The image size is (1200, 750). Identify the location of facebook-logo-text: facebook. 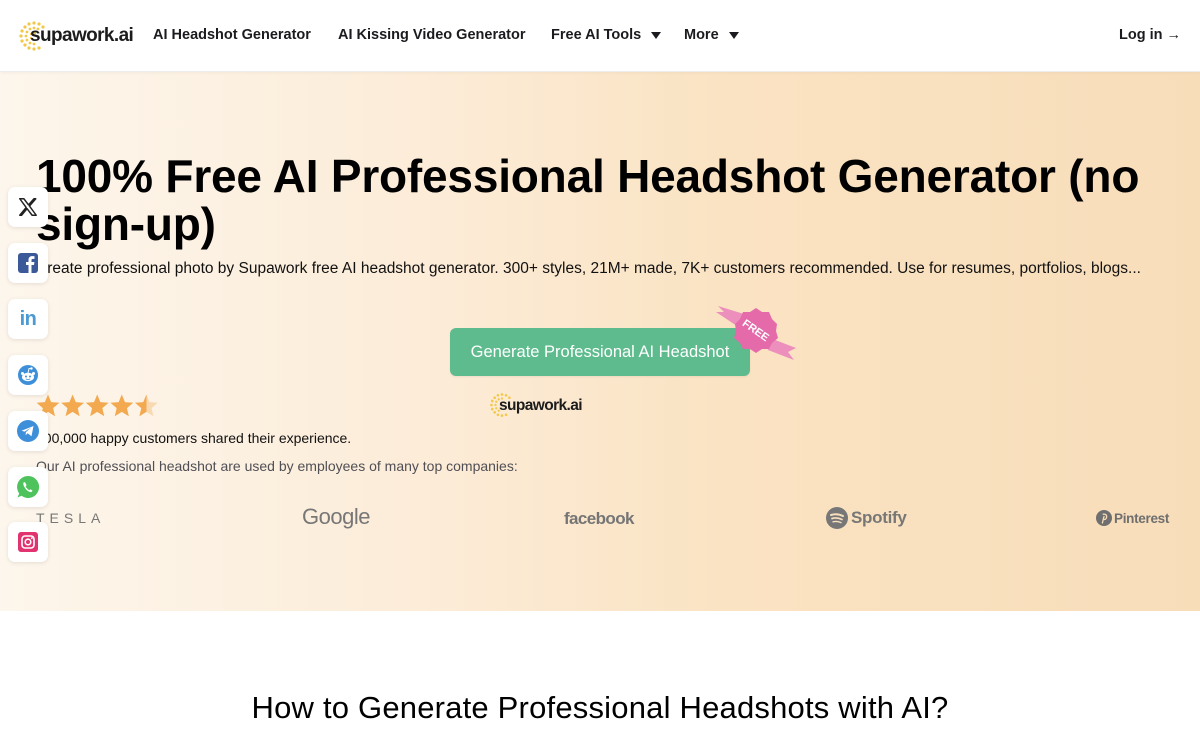
(599, 518).